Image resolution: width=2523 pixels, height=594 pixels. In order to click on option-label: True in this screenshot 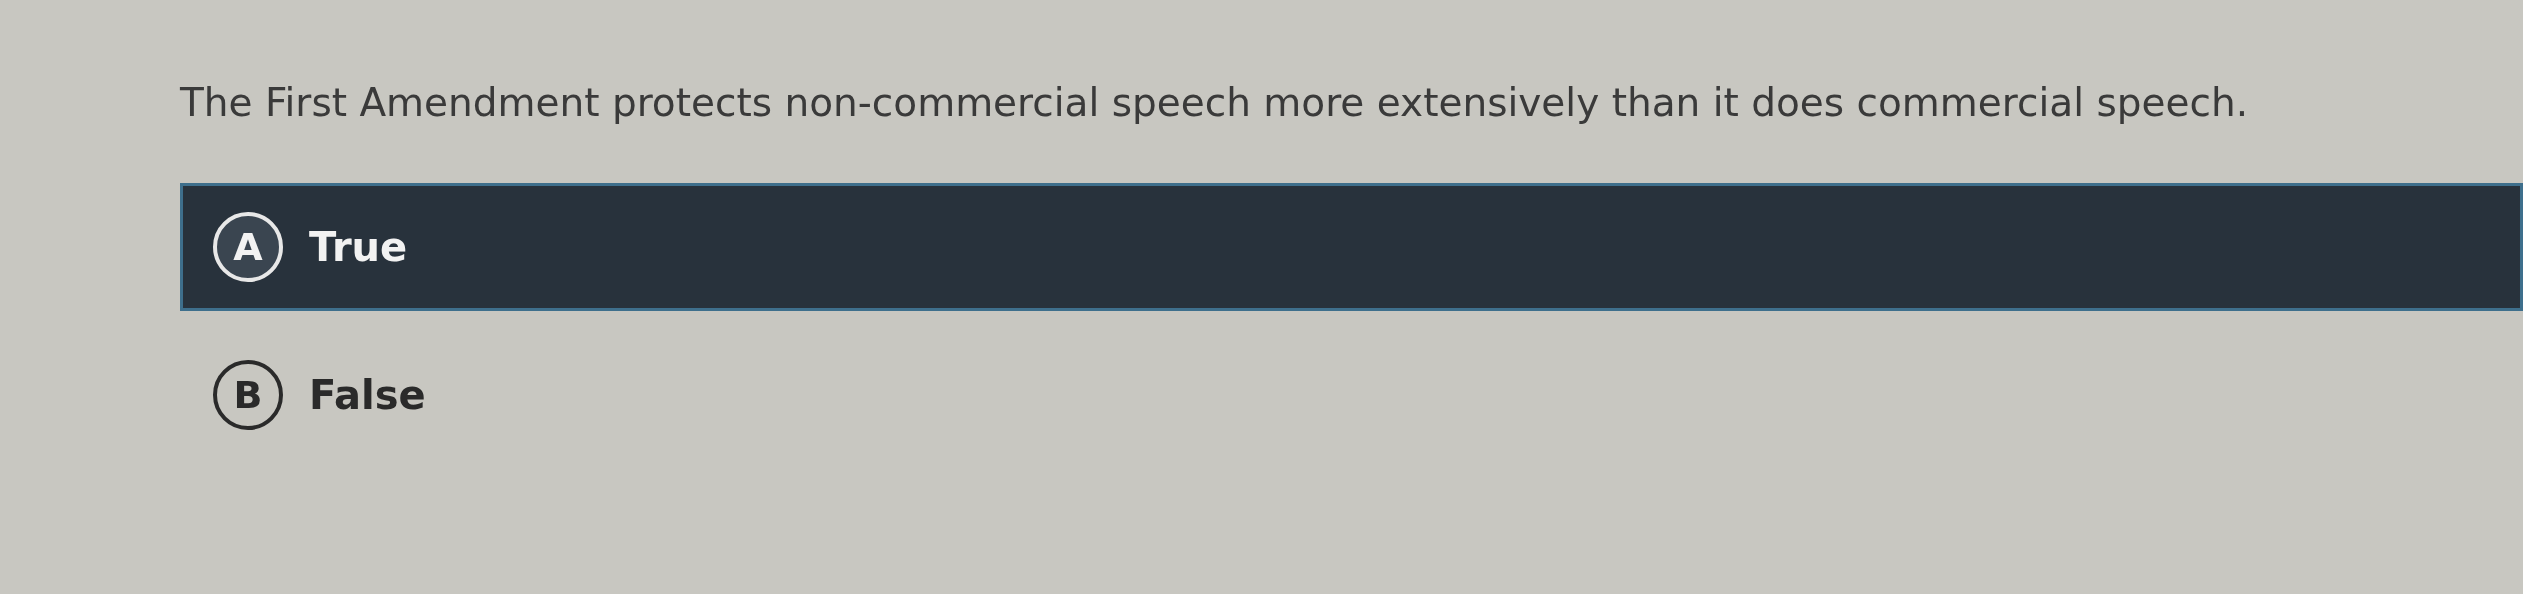, I will do `click(358, 247)`.